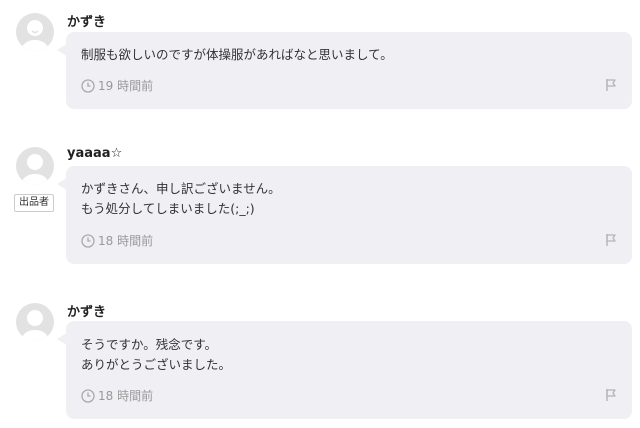 The image size is (640, 428). I want to click on comment-text: そうですか。残念です。 ありがとうございました。, so click(156, 354).